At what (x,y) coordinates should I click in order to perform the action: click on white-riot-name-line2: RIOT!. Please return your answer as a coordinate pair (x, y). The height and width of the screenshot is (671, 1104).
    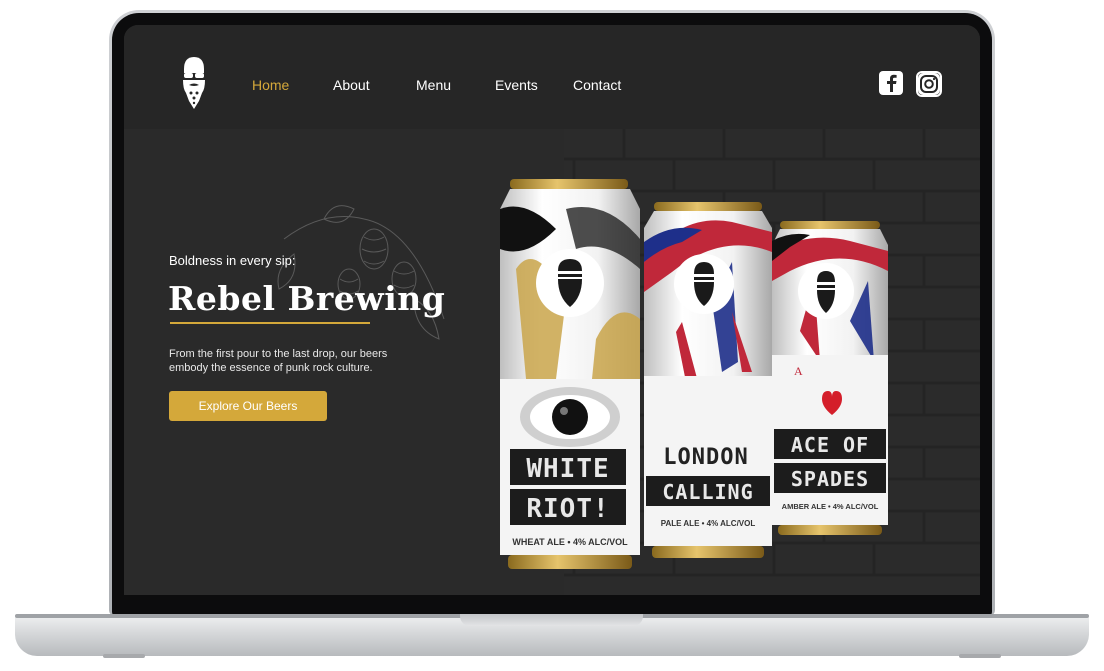
    Looking at the image, I should click on (567, 509).